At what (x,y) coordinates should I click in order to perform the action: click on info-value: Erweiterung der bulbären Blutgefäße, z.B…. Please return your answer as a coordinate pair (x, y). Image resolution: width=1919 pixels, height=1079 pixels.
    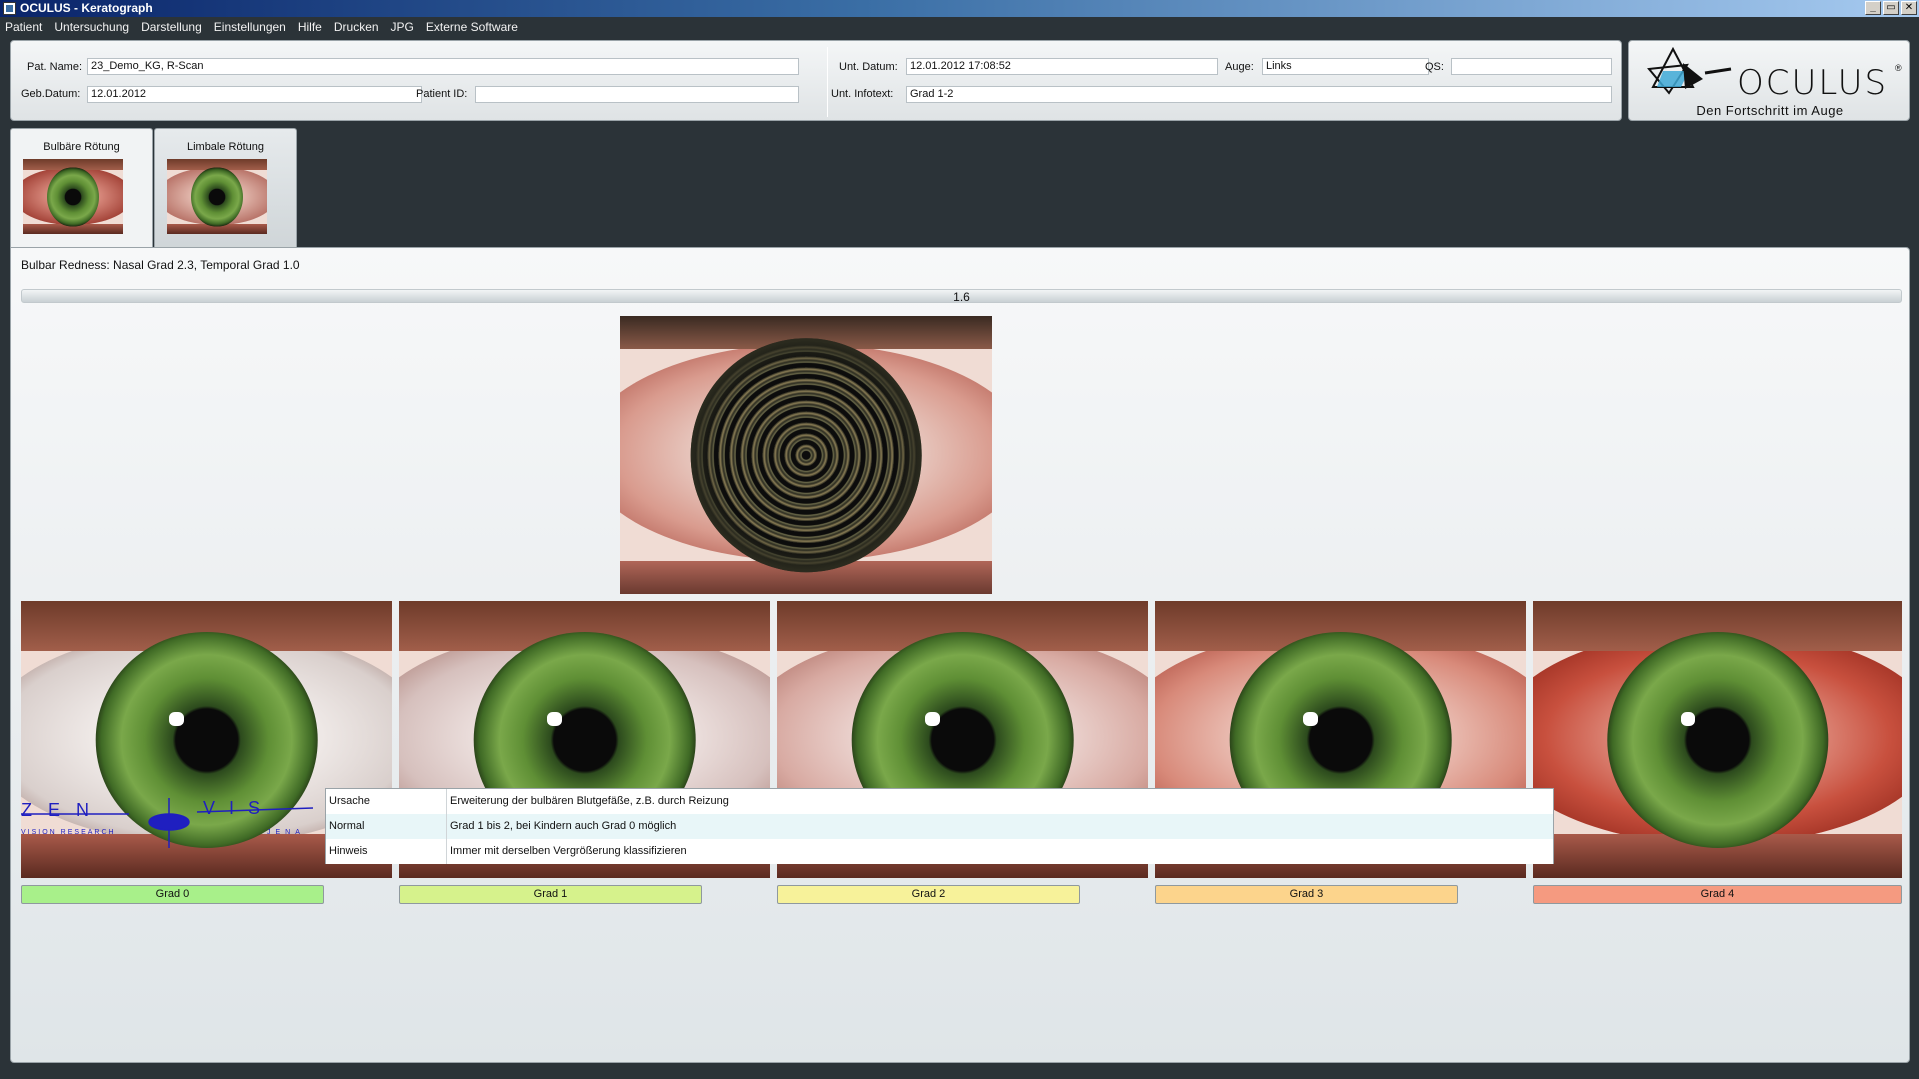
    Looking at the image, I should click on (589, 801).